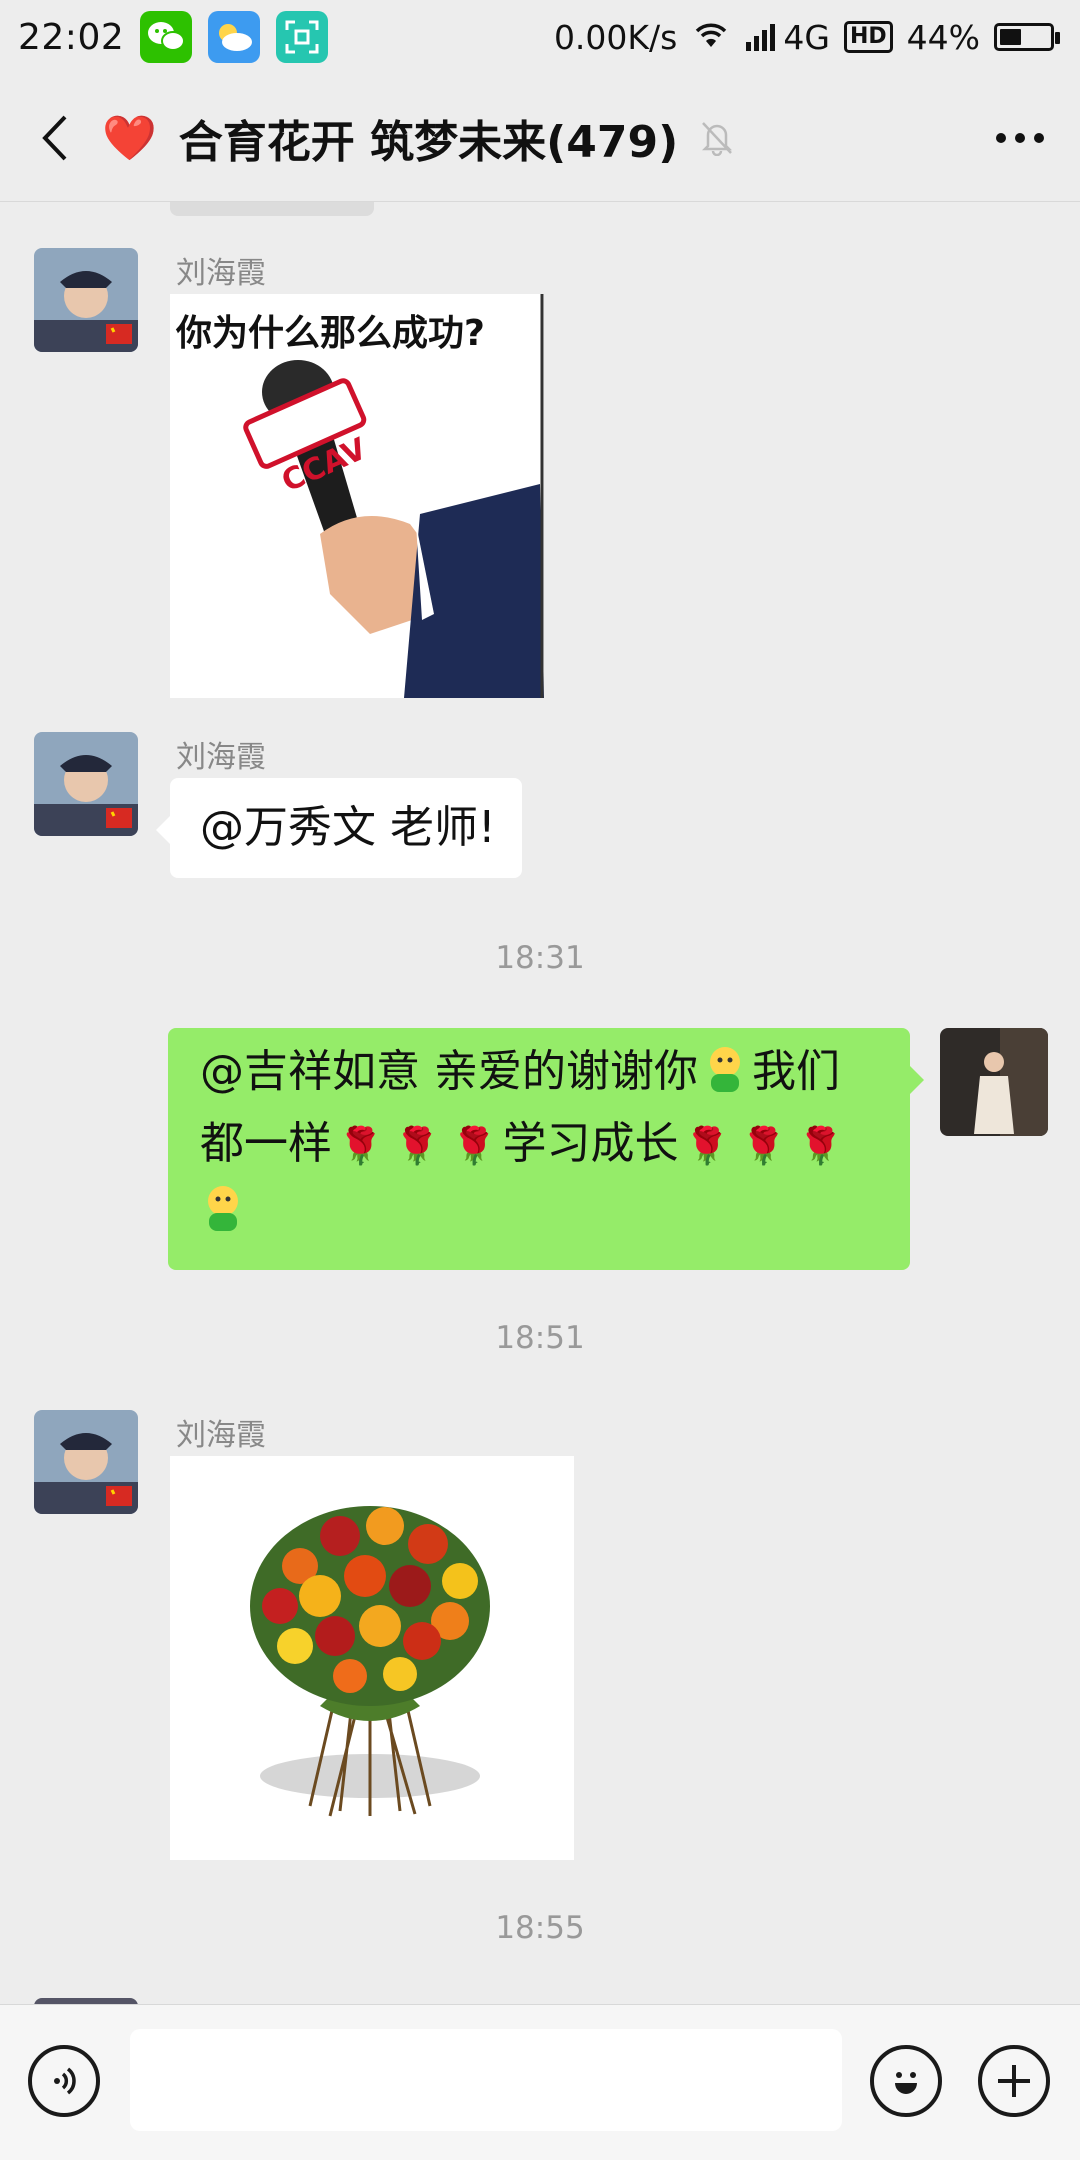 This screenshot has width=1080, height=2160. I want to click on group-name: 合育花开 筑梦未来(479), so click(428, 142).